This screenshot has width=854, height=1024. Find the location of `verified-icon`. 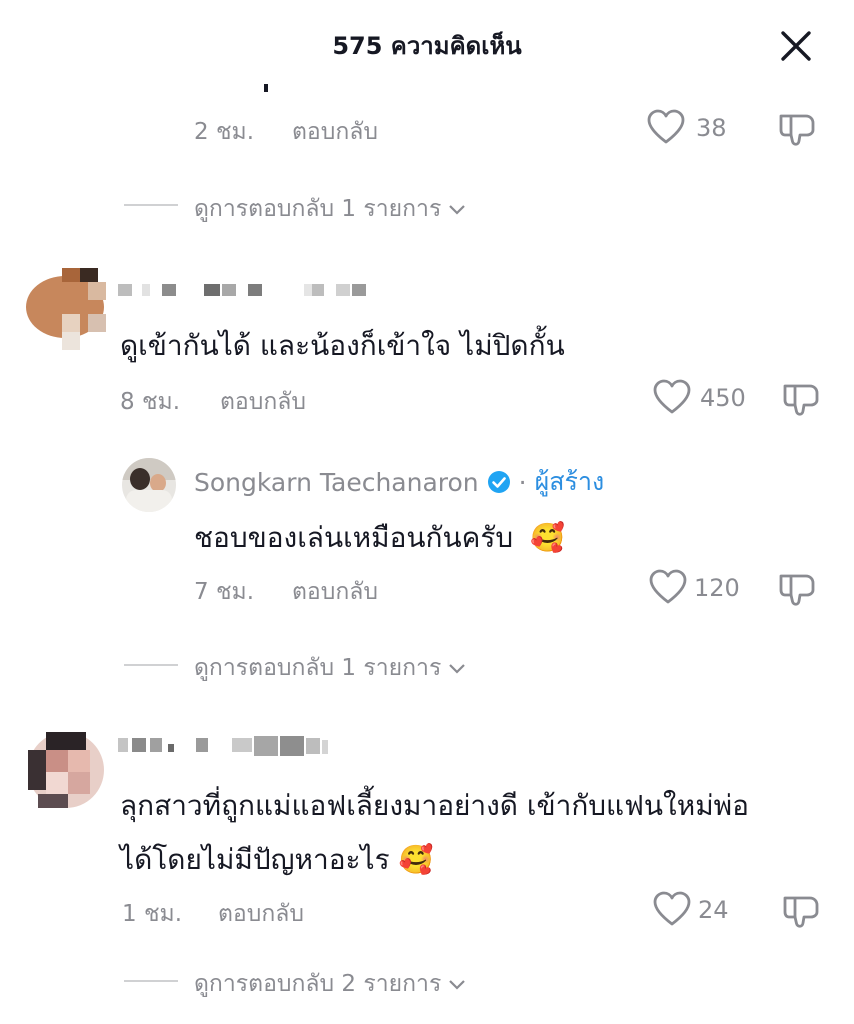

verified-icon is located at coordinates (498, 482).